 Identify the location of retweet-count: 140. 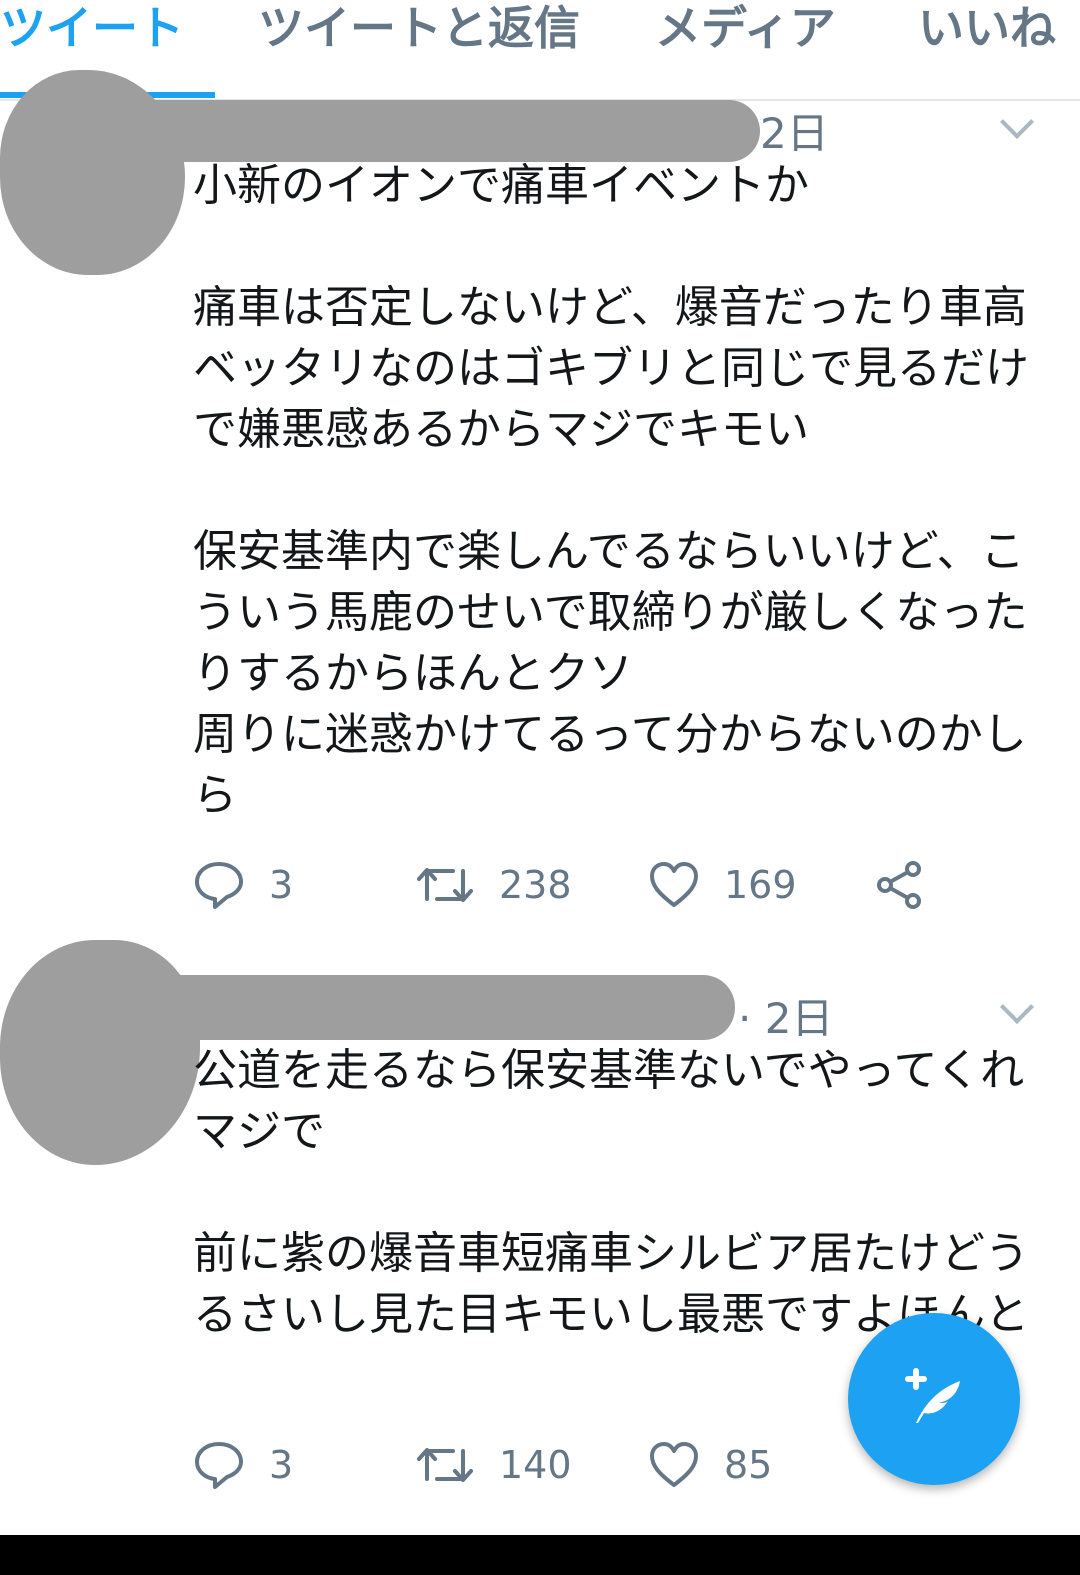
(535, 1465).